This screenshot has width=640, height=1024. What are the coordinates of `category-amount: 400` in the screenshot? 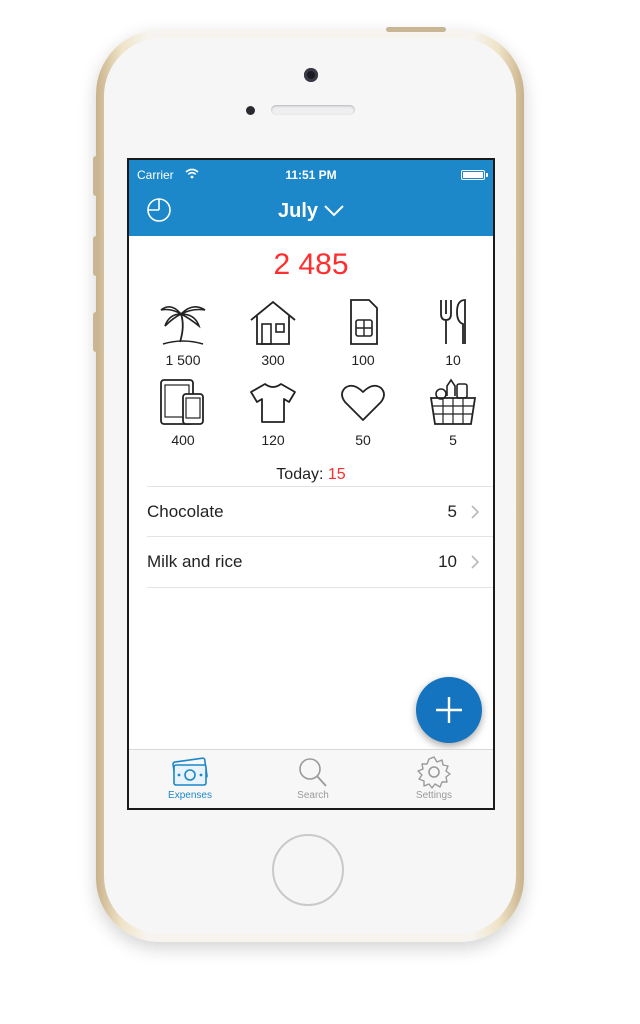 It's located at (183, 440).